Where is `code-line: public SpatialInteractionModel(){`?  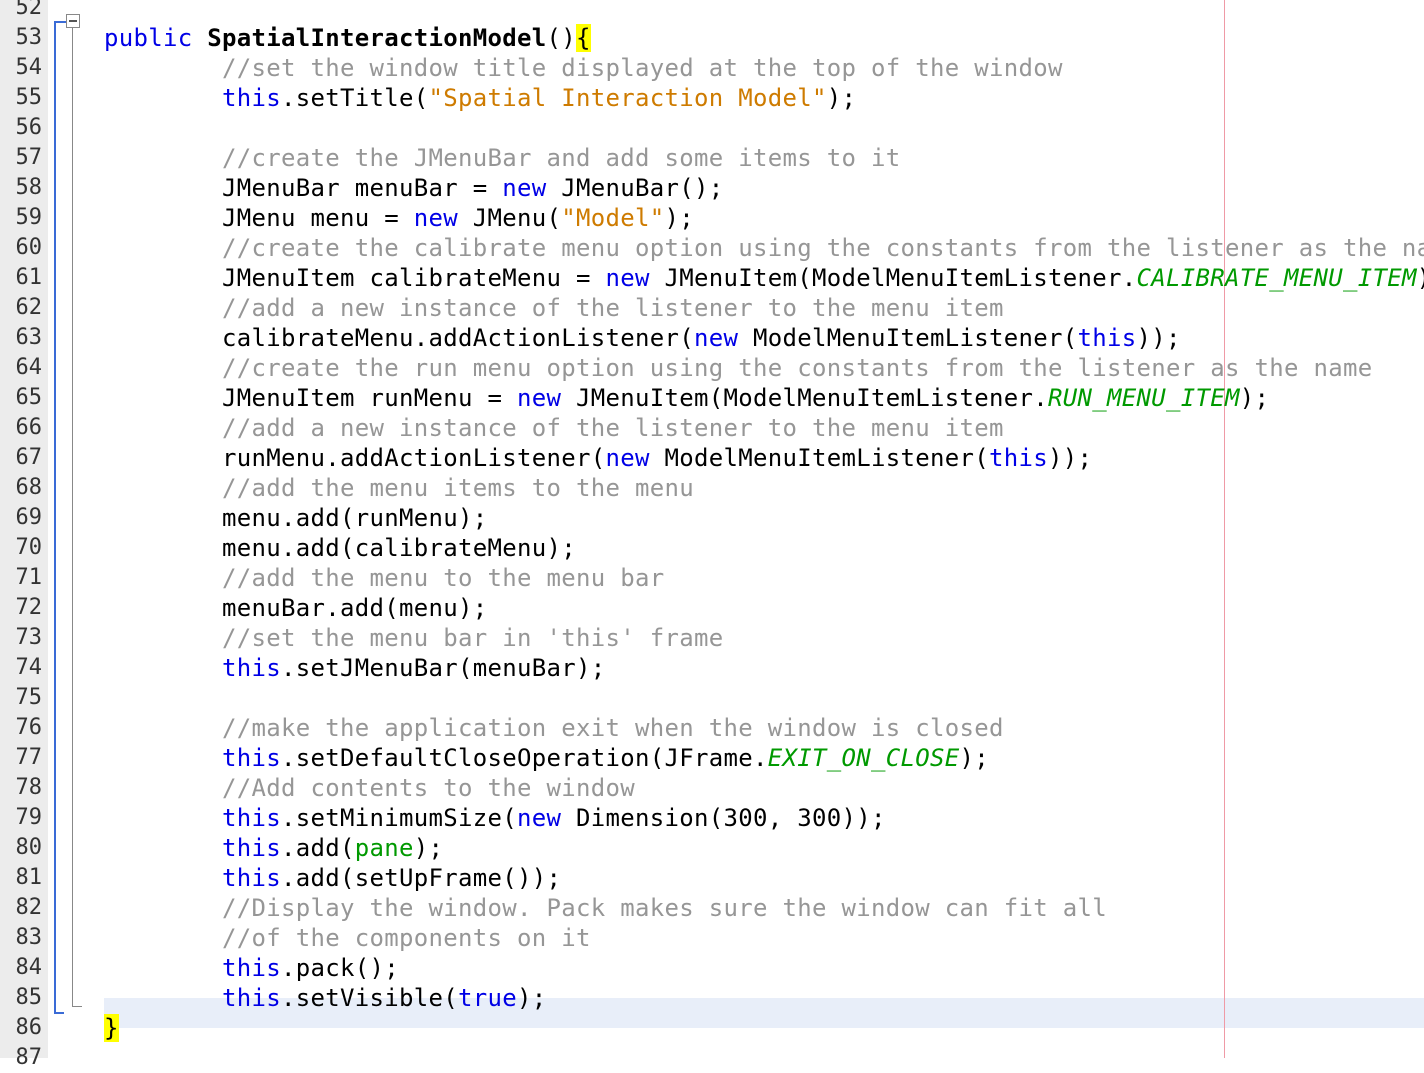
code-line: public SpatialInteractionModel(){ is located at coordinates (347, 38).